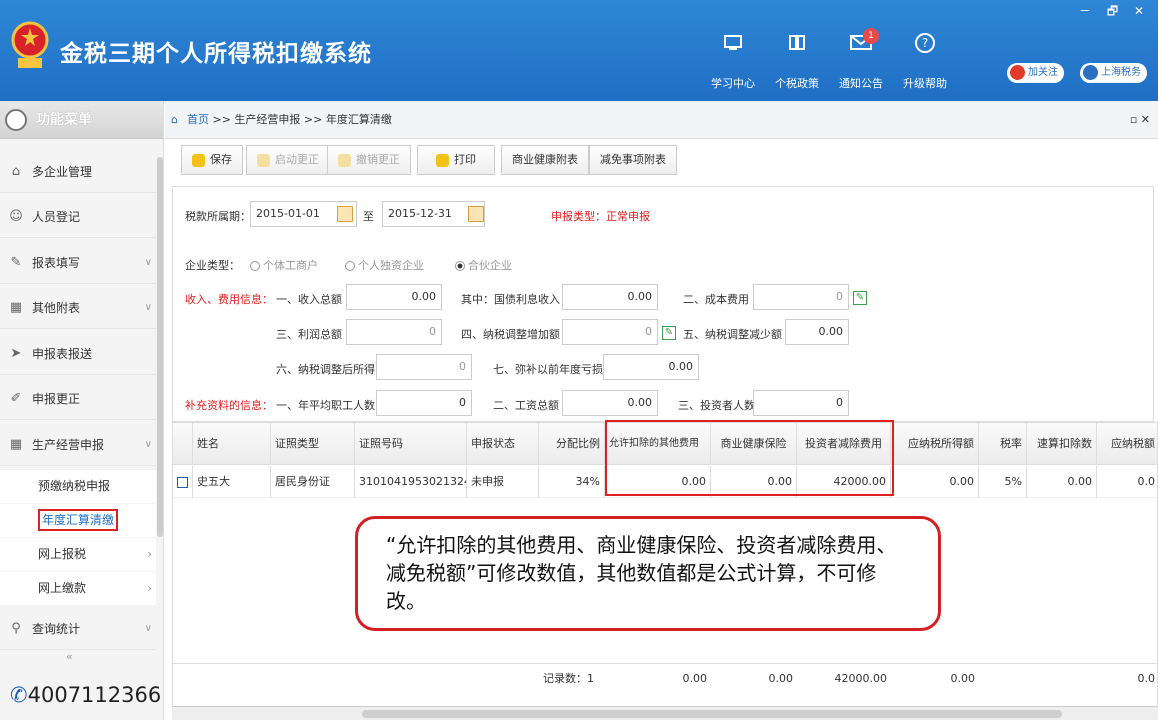 This screenshot has width=1158, height=720. What do you see at coordinates (695, 678) in the screenshot?
I see `sum-other-deduction: 0.00` at bounding box center [695, 678].